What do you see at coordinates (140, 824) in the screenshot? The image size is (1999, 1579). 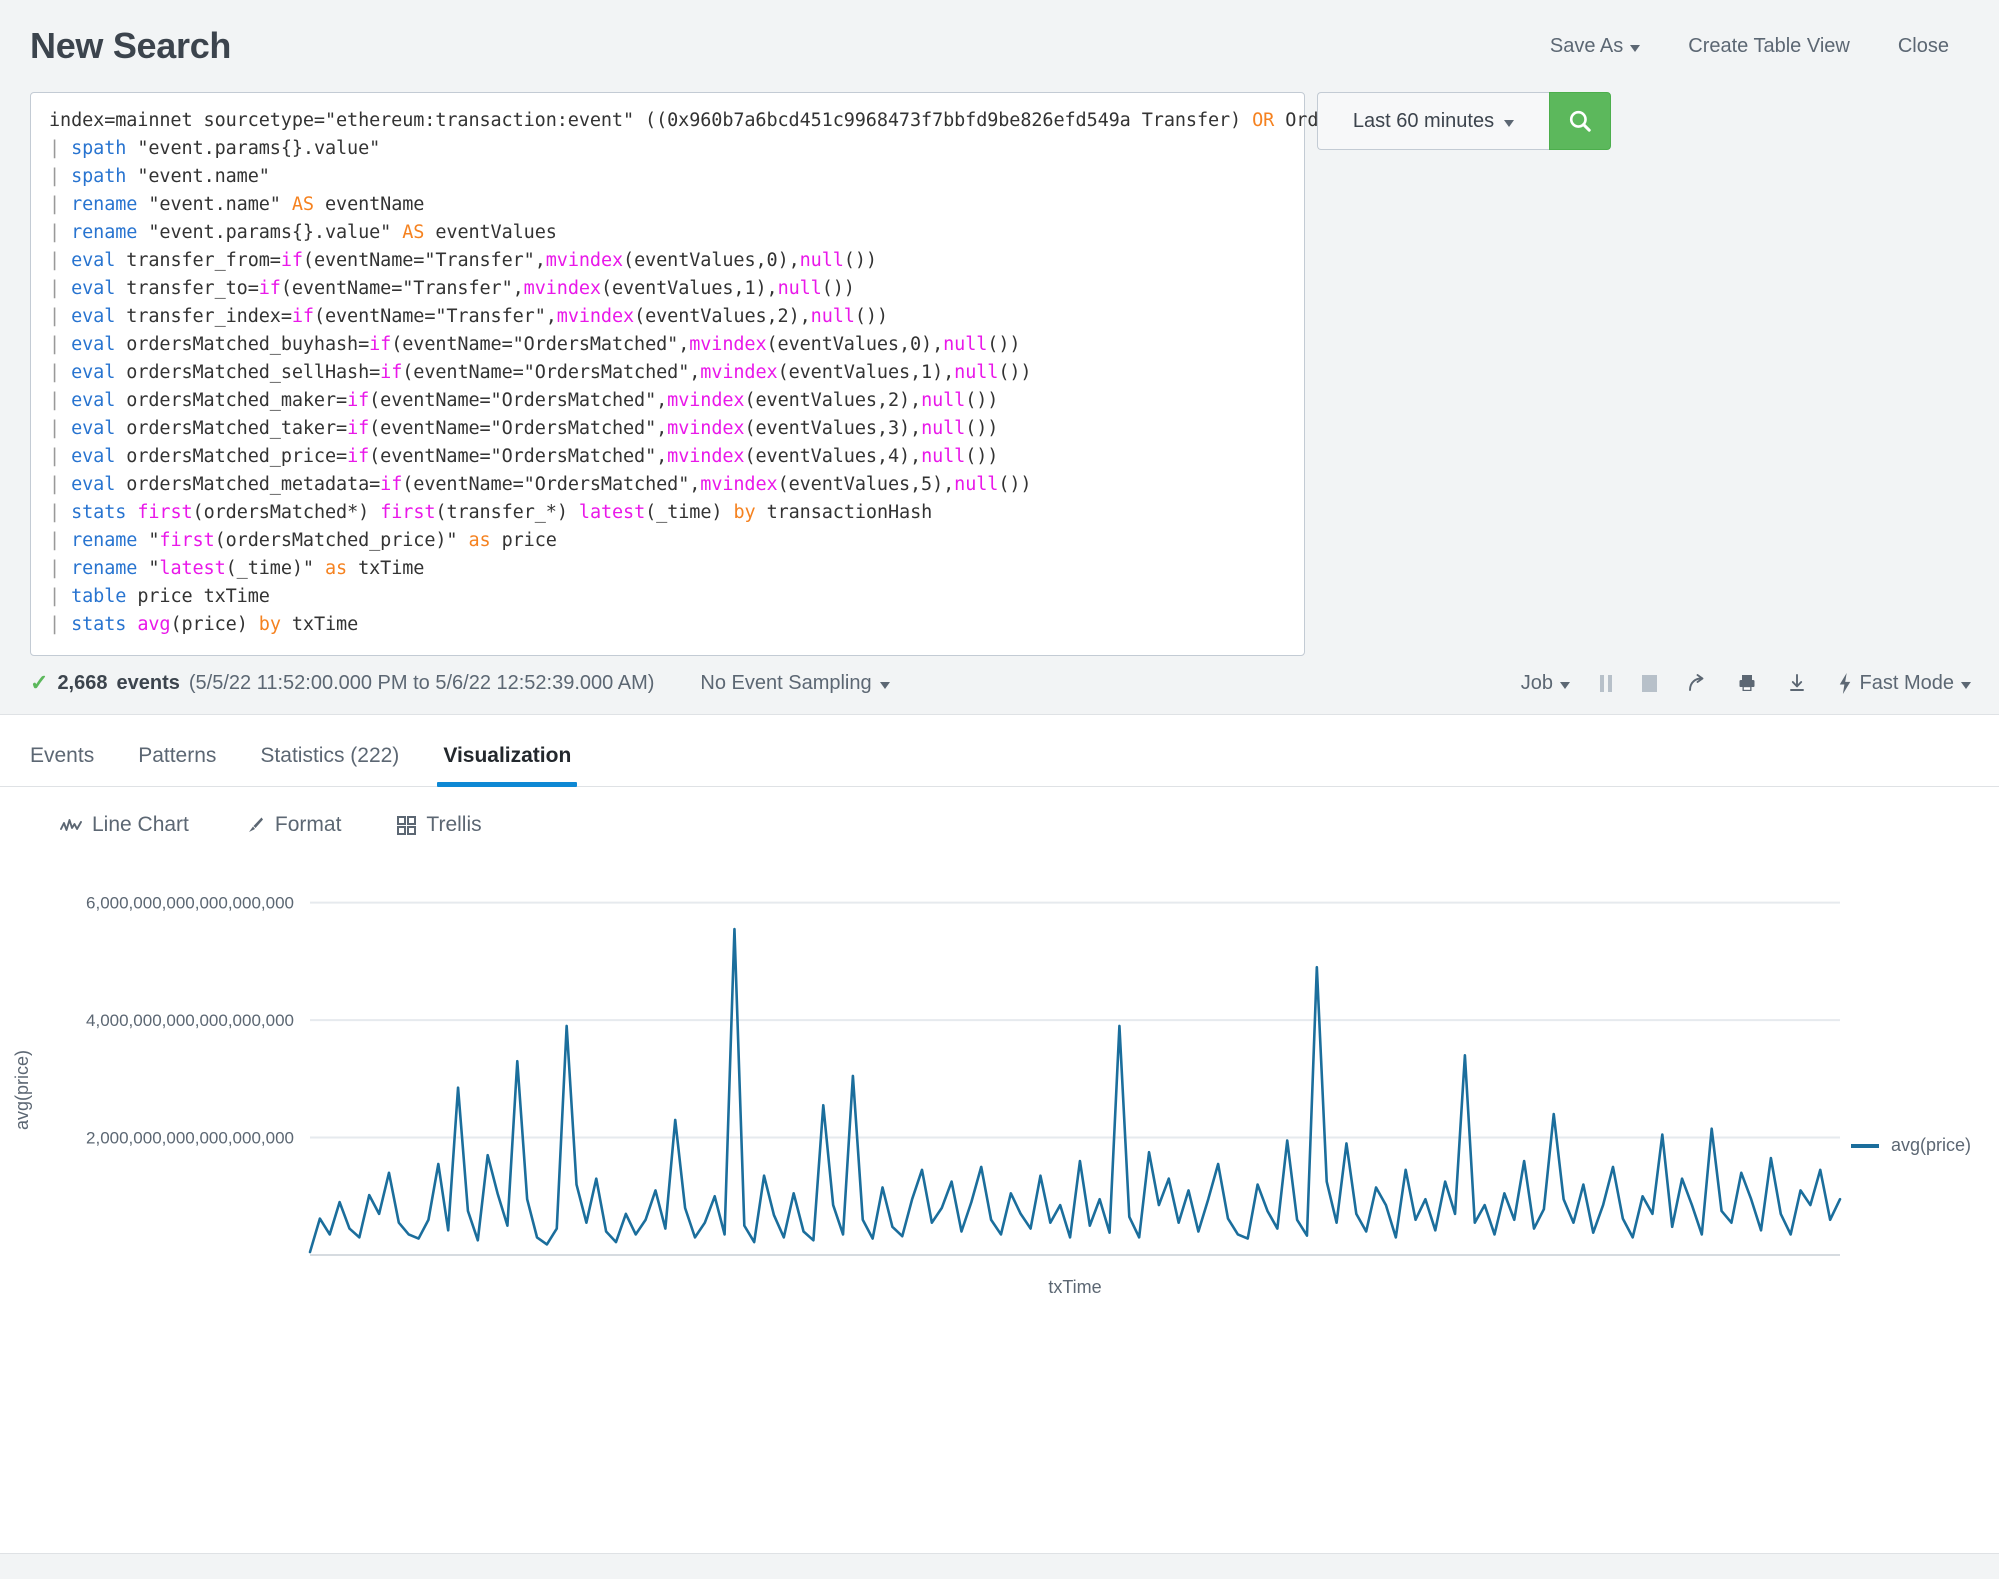 I see `chart-type-label: Line Chart` at bounding box center [140, 824].